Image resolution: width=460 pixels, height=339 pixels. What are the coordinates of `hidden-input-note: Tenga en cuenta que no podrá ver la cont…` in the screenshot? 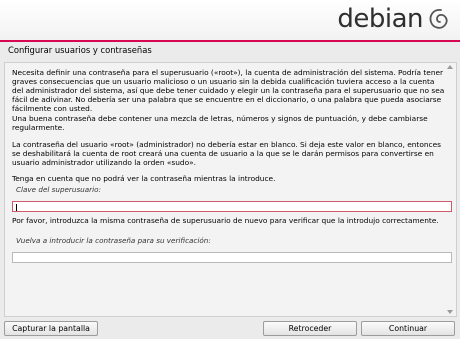 It's located at (144, 178).